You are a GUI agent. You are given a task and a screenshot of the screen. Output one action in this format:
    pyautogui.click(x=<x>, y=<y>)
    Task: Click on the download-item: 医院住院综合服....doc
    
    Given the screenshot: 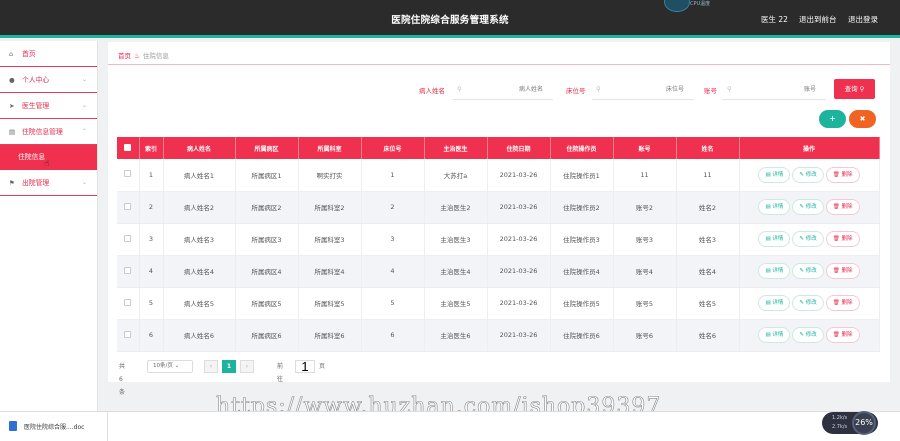 What is the action you would take?
    pyautogui.click(x=54, y=426)
    